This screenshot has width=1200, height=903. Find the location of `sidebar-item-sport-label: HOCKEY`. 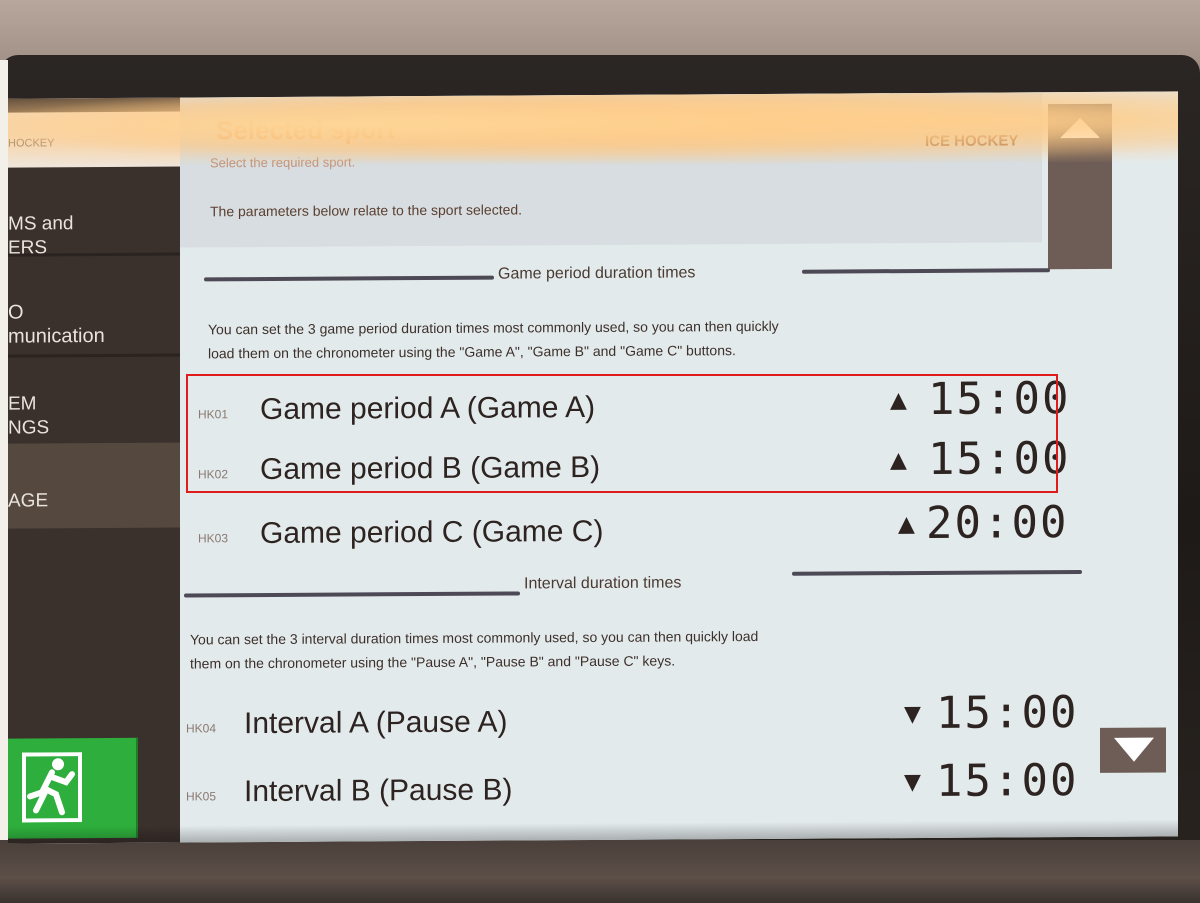

sidebar-item-sport-label: HOCKEY is located at coordinates (31, 143).